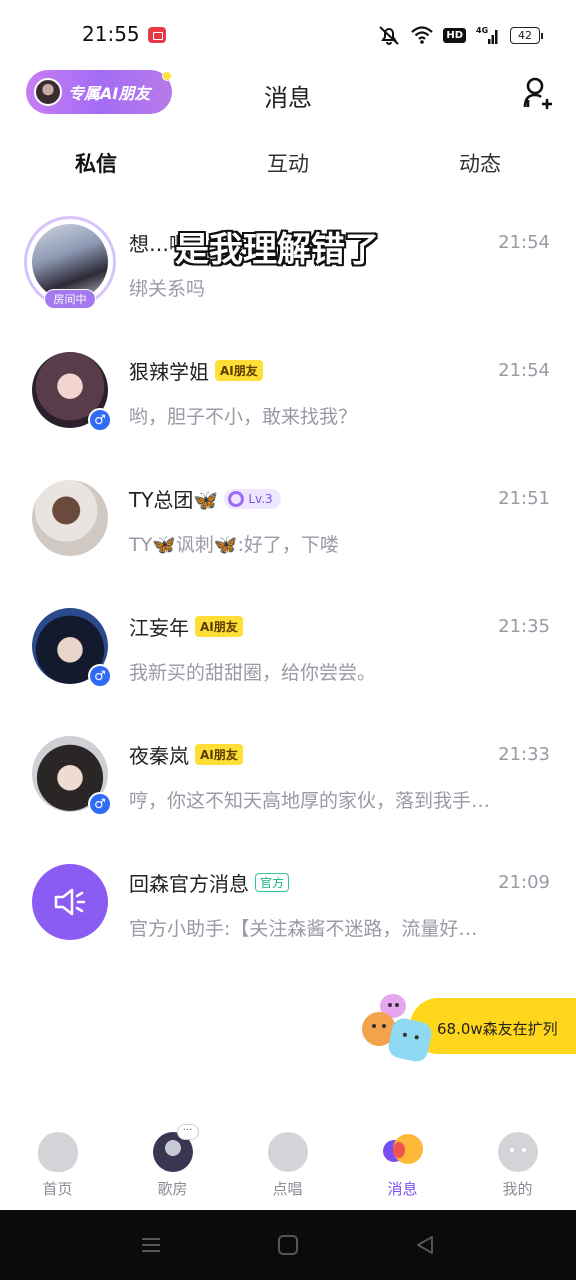  What do you see at coordinates (159, 756) in the screenshot?
I see `chat-name: 夜秦岚` at bounding box center [159, 756].